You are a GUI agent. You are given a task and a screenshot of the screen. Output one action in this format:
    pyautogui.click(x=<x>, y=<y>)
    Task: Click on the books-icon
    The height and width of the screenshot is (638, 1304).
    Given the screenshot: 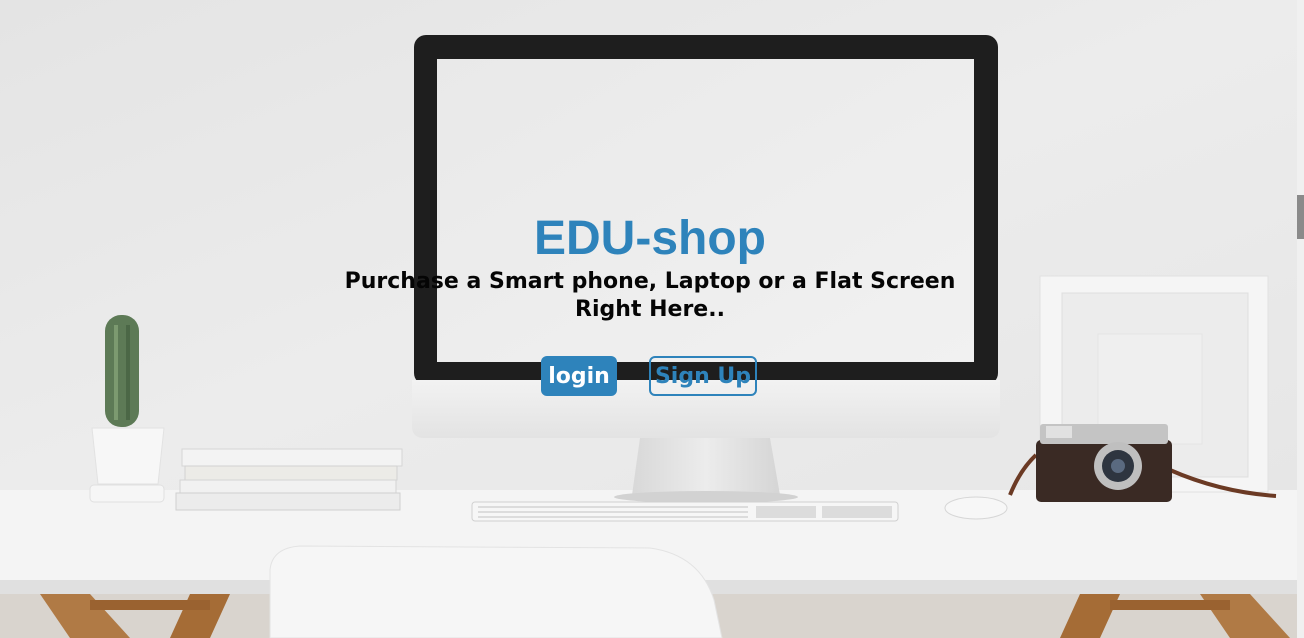 What is the action you would take?
    pyautogui.click(x=289, y=479)
    